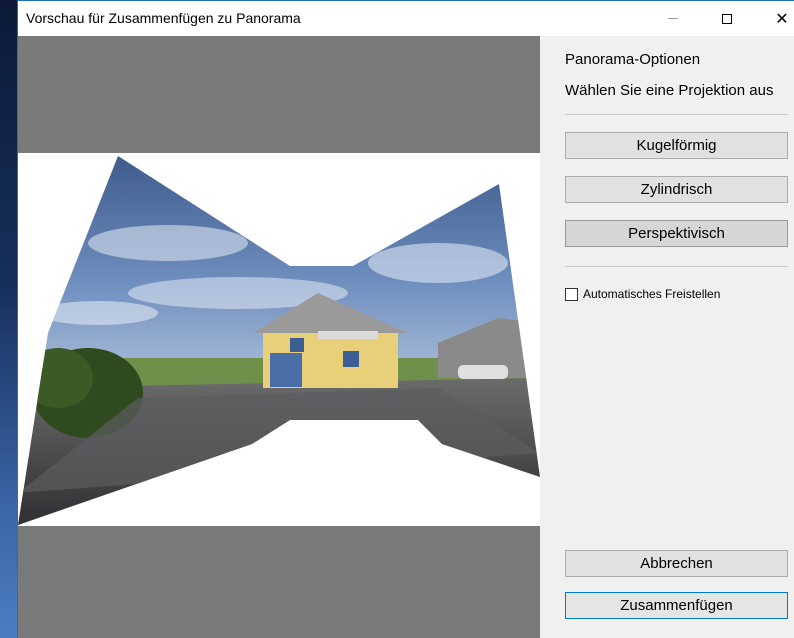 This screenshot has width=794, height=638. Describe the element at coordinates (676, 189) in the screenshot. I see `cylindrical-projection-button: Zylindrisch` at that location.